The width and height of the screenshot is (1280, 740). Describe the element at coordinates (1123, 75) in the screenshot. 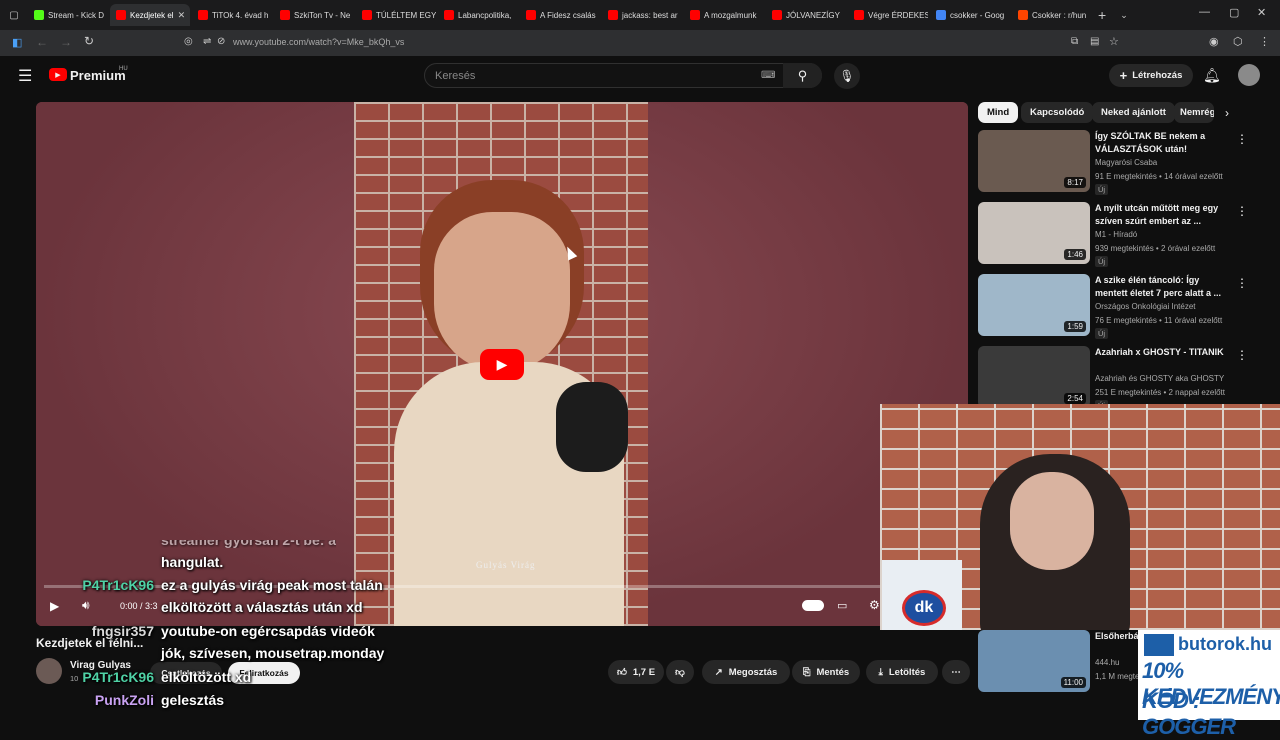

I see `plus-icon: +` at that location.